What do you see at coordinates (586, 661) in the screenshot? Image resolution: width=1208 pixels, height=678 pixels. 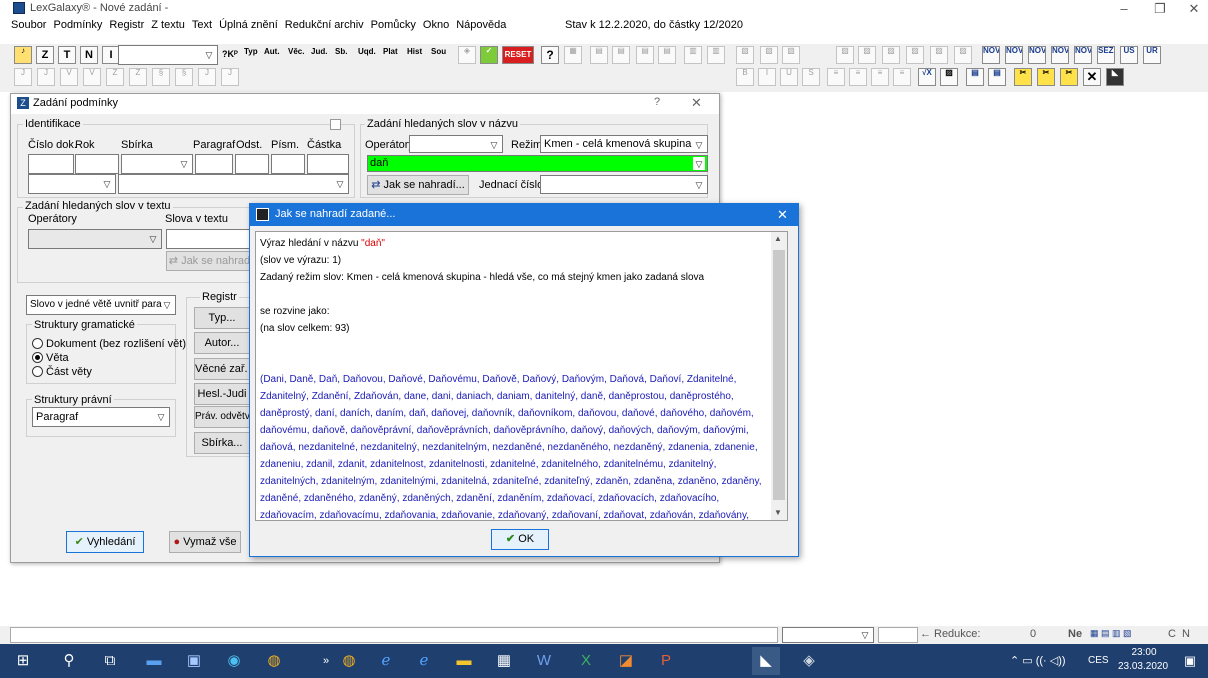 I see `excel-icon: X` at bounding box center [586, 661].